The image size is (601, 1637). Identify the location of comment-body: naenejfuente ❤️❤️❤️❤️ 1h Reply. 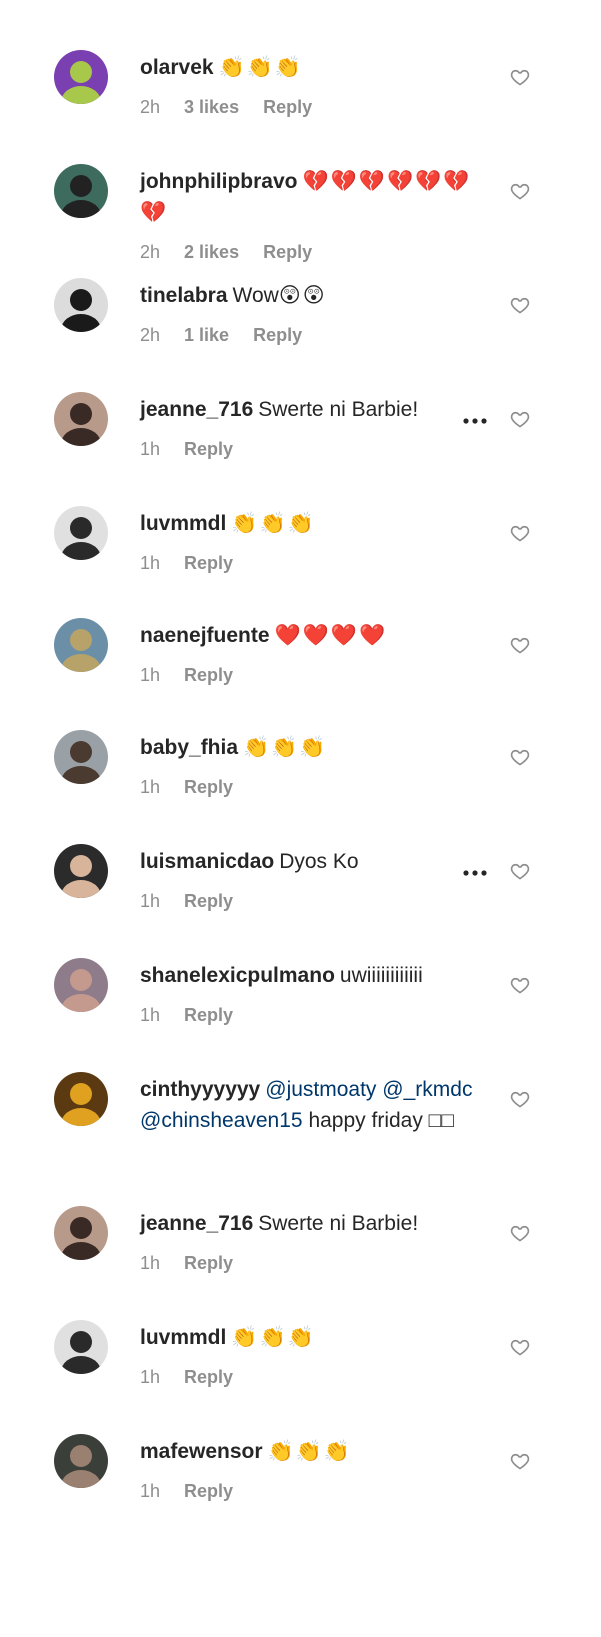
(310, 653).